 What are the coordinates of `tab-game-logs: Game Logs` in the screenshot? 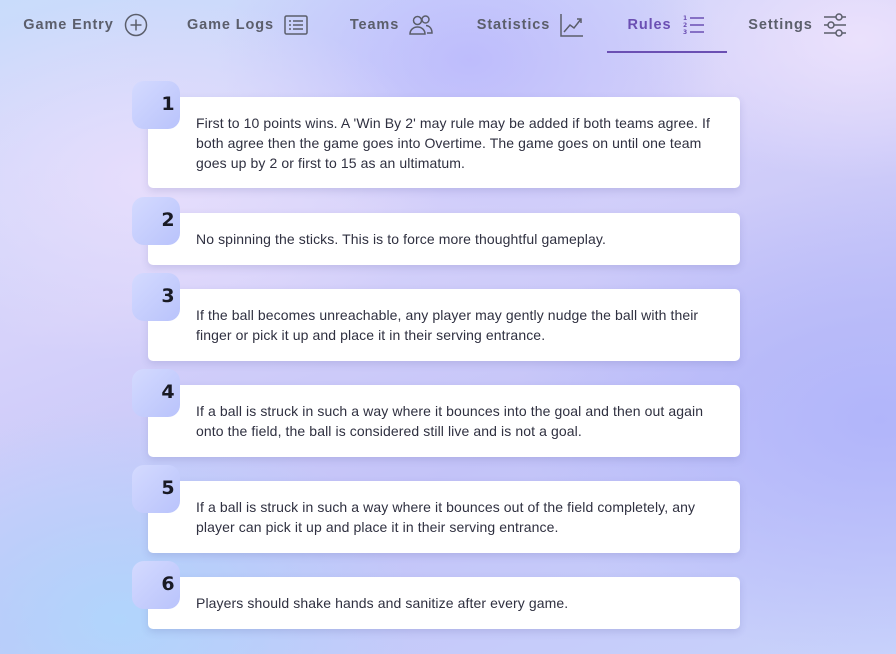 It's located at (248, 27).